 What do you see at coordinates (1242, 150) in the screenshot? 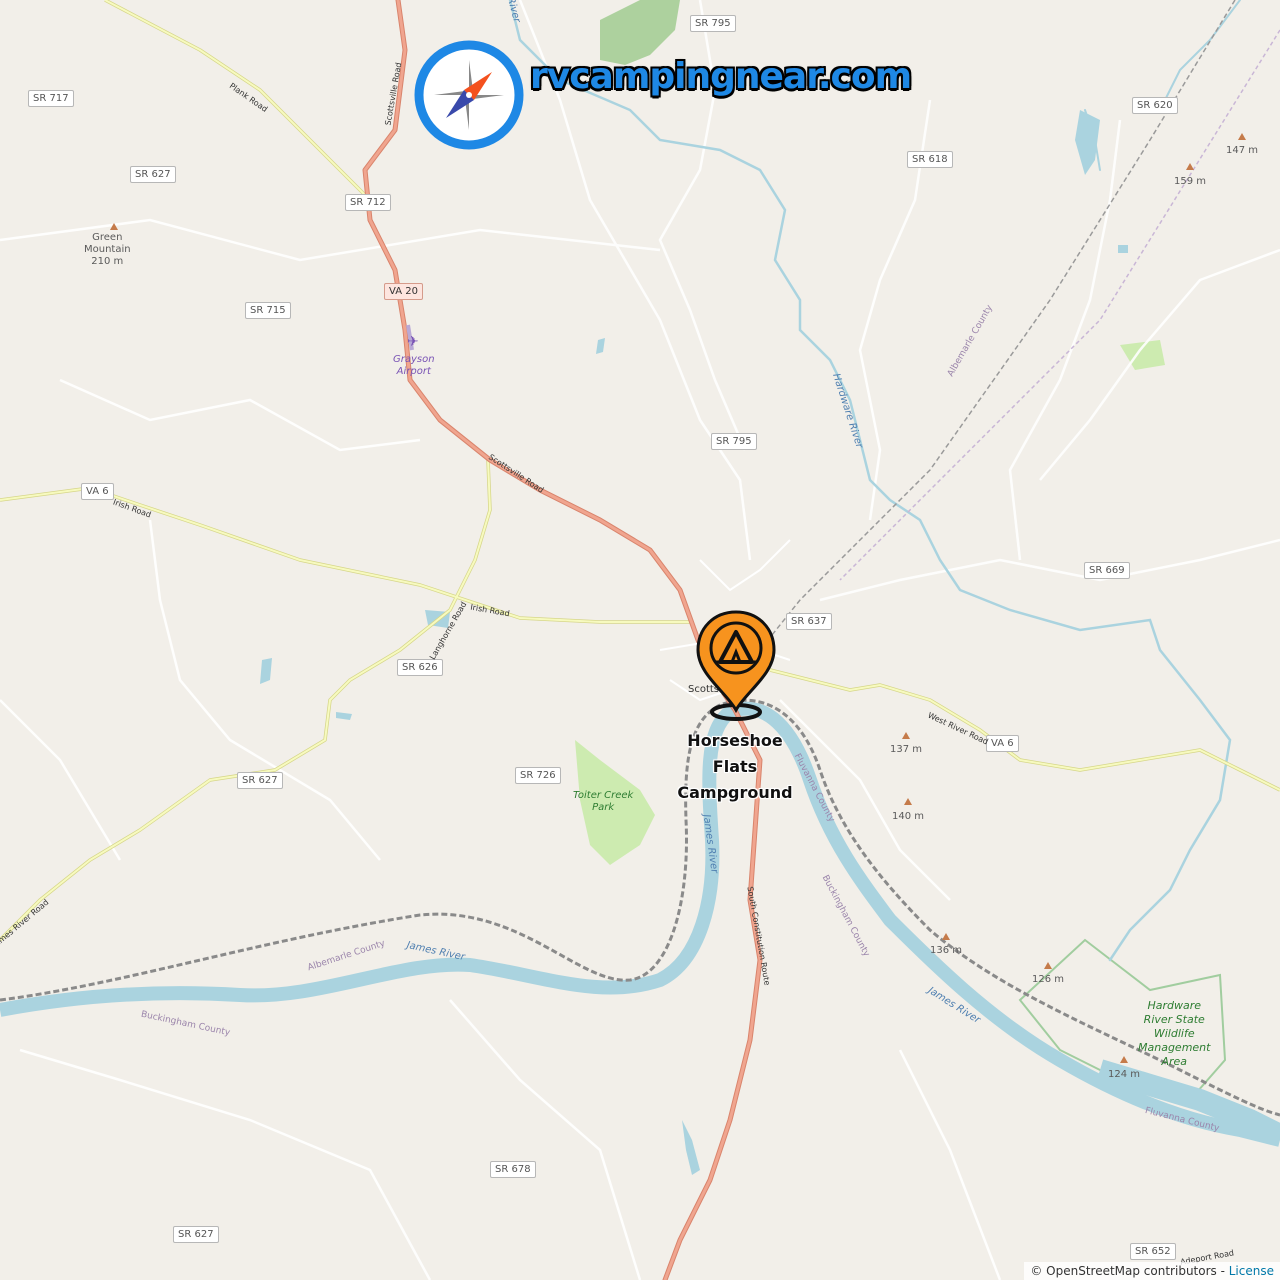
I see `elevation-label: 147 m` at bounding box center [1242, 150].